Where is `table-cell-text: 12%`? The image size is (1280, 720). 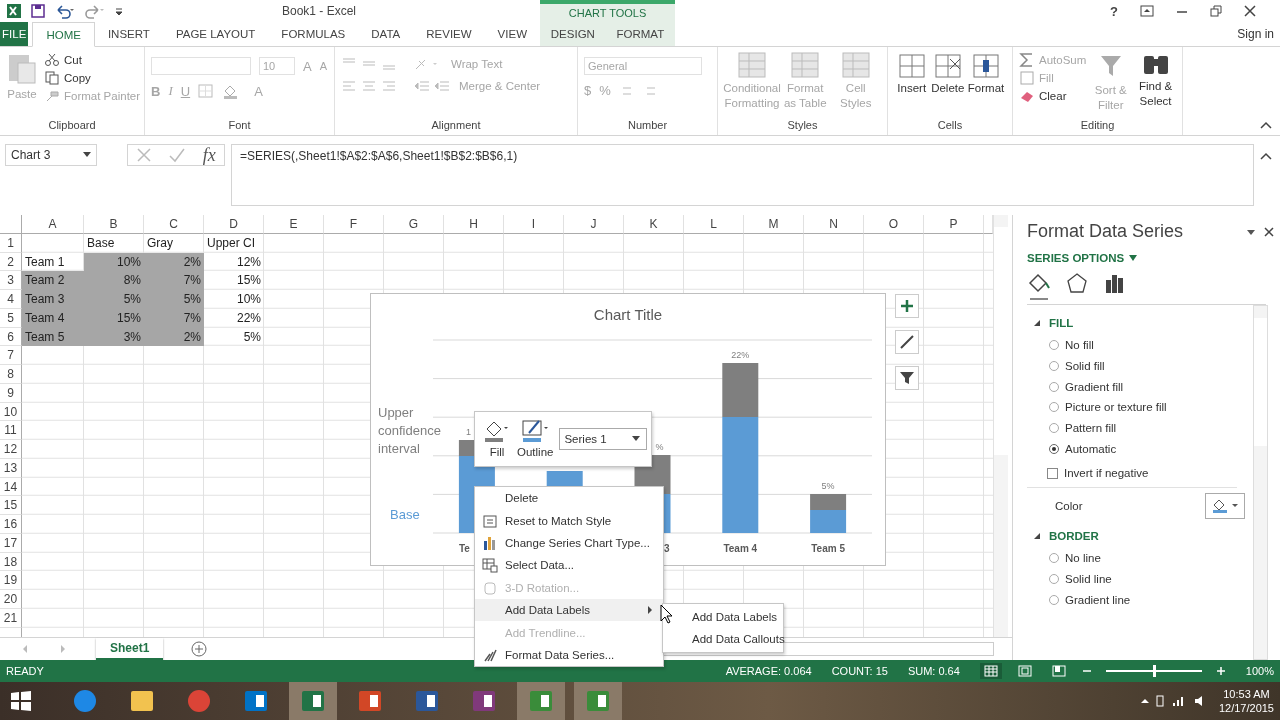
table-cell-text: 12% is located at coordinates (248, 262).